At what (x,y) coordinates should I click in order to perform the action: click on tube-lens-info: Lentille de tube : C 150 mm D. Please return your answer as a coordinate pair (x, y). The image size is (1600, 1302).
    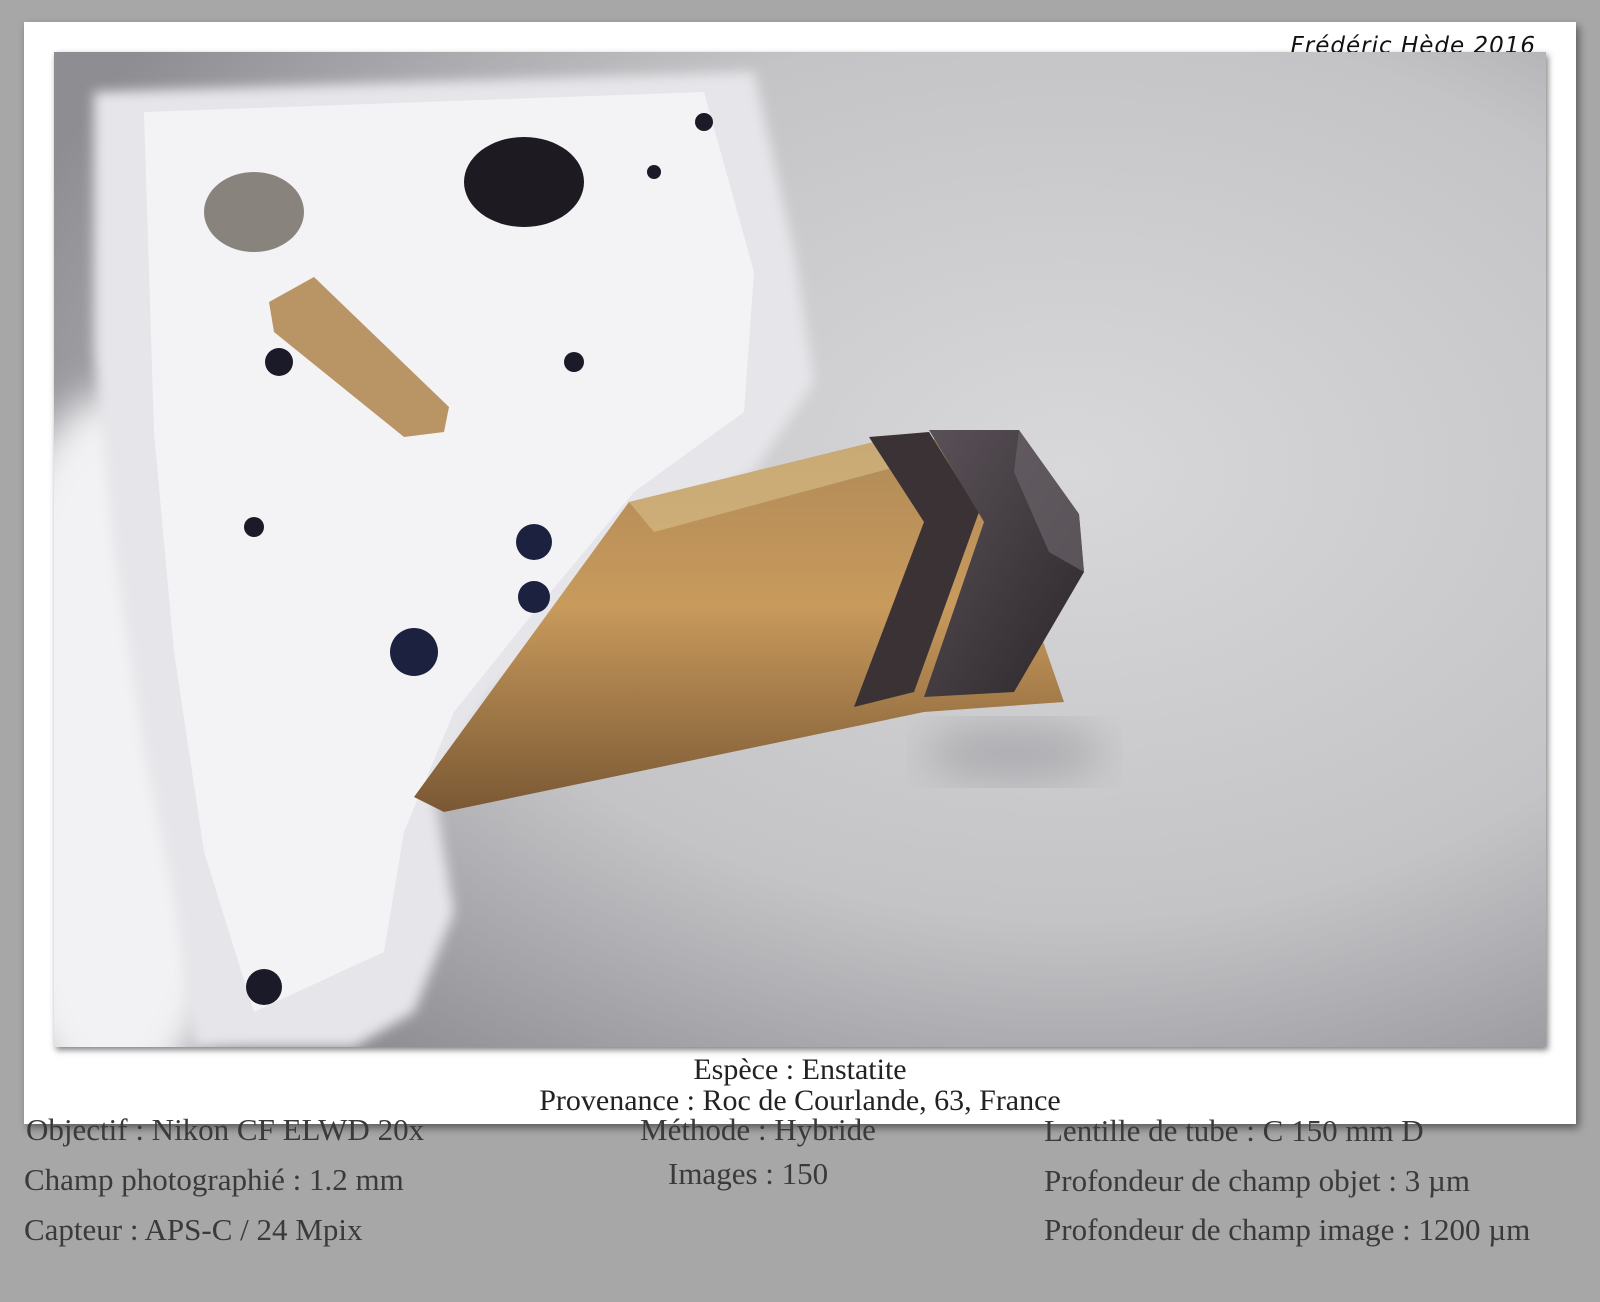
    Looking at the image, I should click on (1234, 1130).